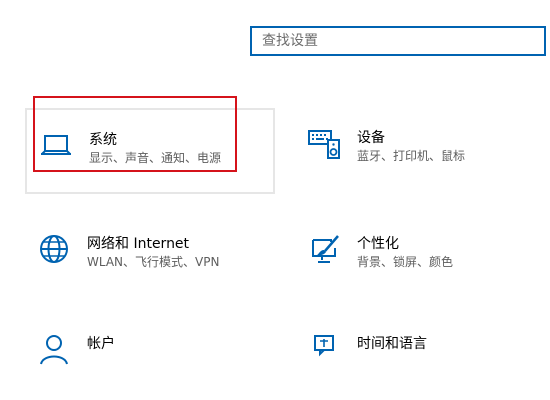 The width and height of the screenshot is (550, 400). I want to click on laptop-icon, so click(56, 145).